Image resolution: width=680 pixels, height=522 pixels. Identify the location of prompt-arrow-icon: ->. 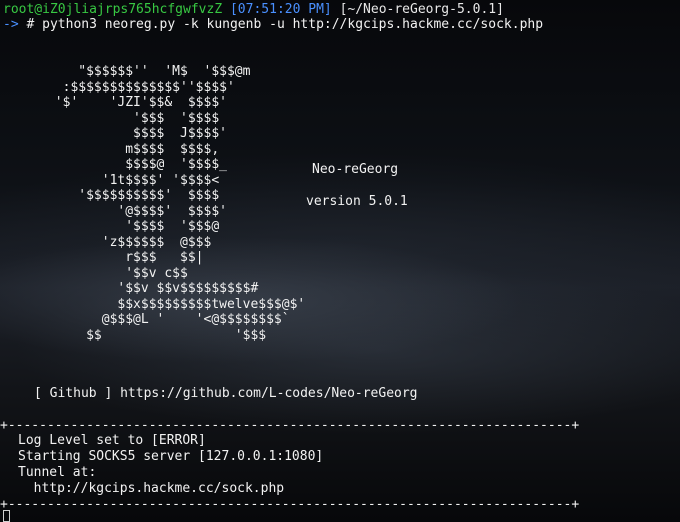
(11, 24).